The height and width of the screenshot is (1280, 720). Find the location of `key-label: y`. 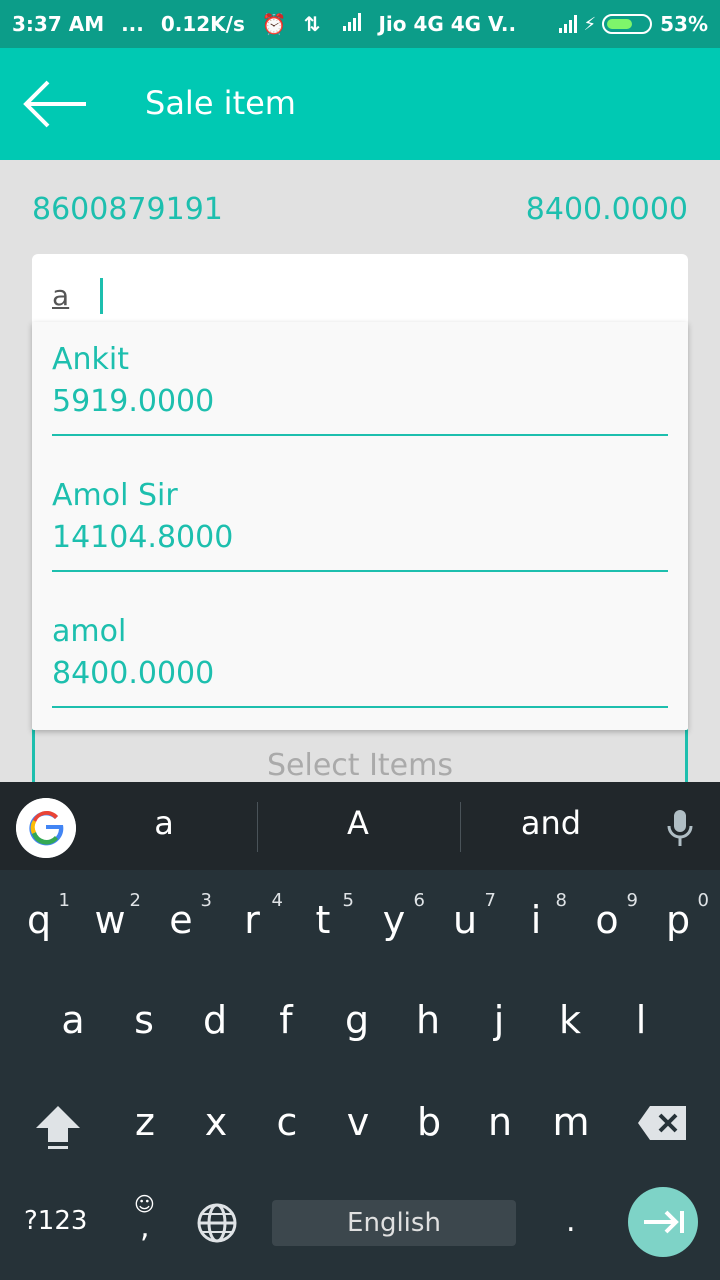

key-label: y is located at coordinates (394, 920).